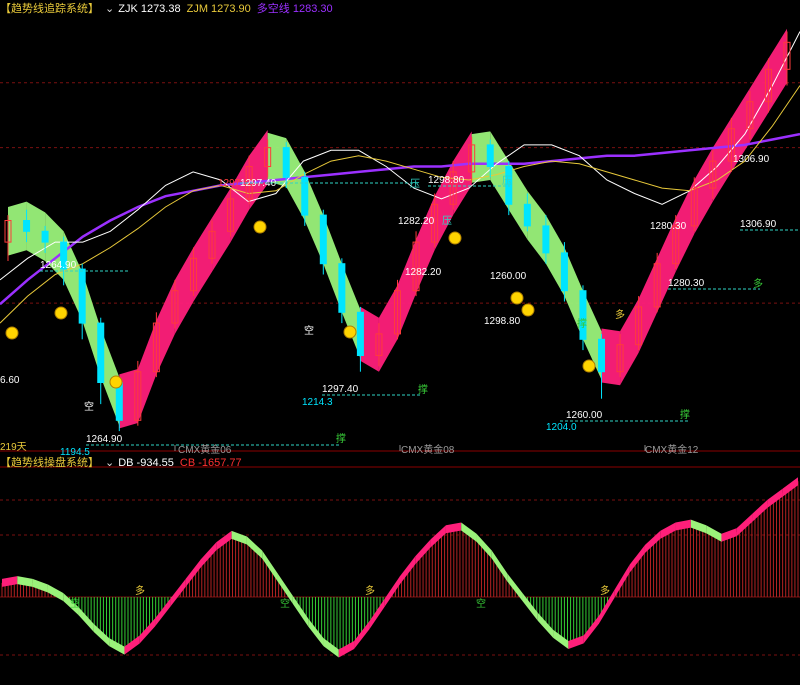 This screenshot has width=800, height=685. I want to click on period-label: 219天, so click(13, 447).